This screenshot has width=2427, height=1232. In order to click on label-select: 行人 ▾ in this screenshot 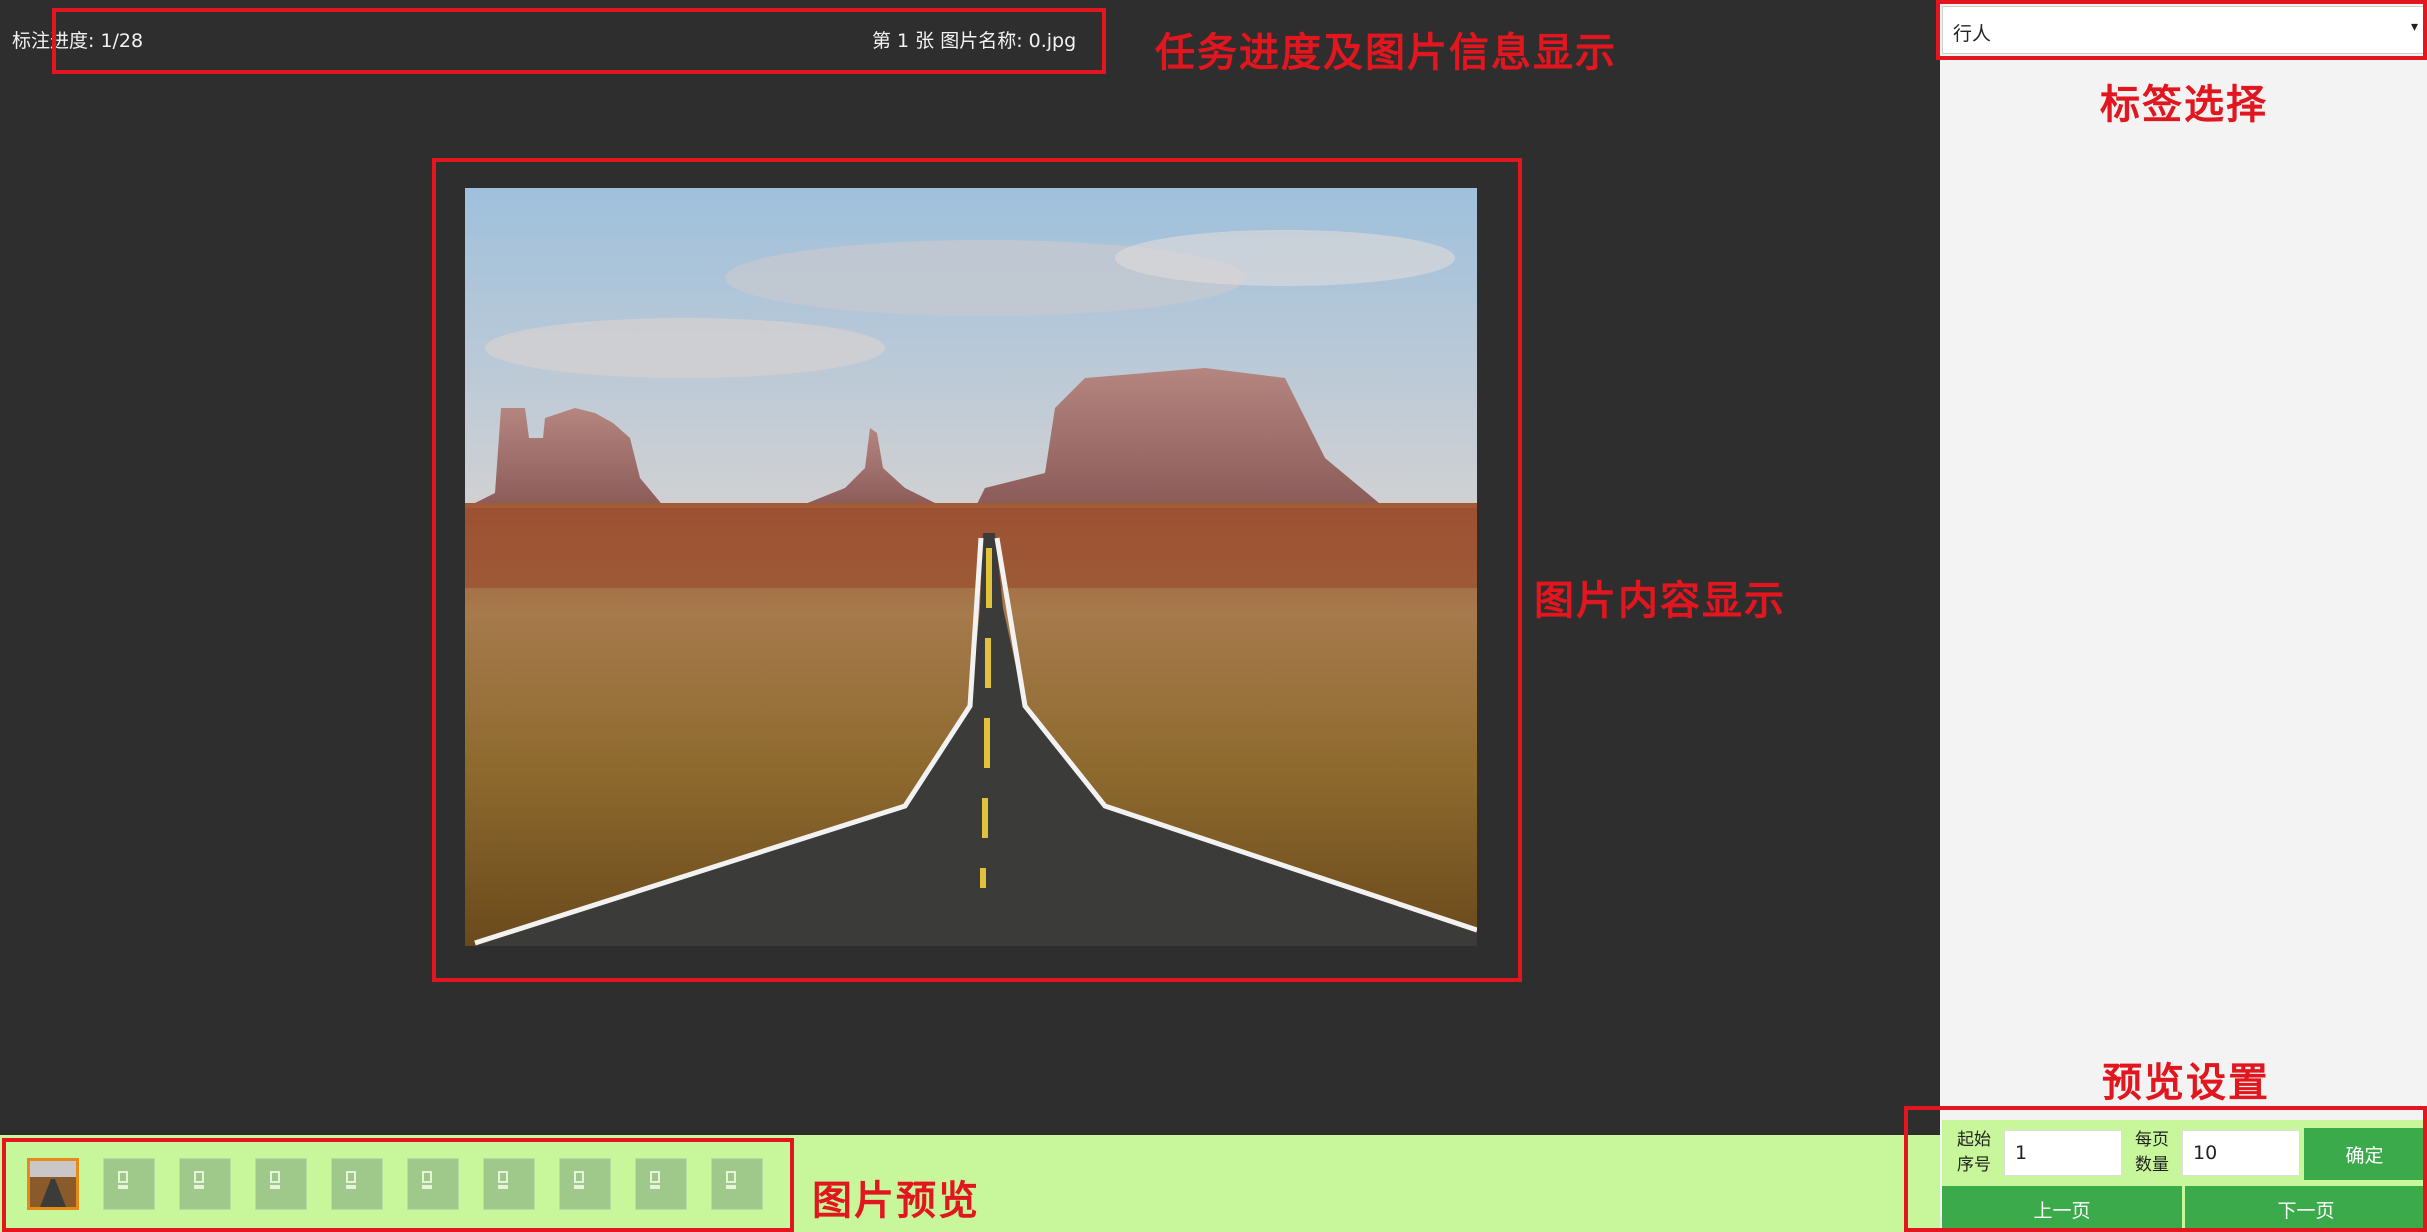, I will do `click(2184, 30)`.